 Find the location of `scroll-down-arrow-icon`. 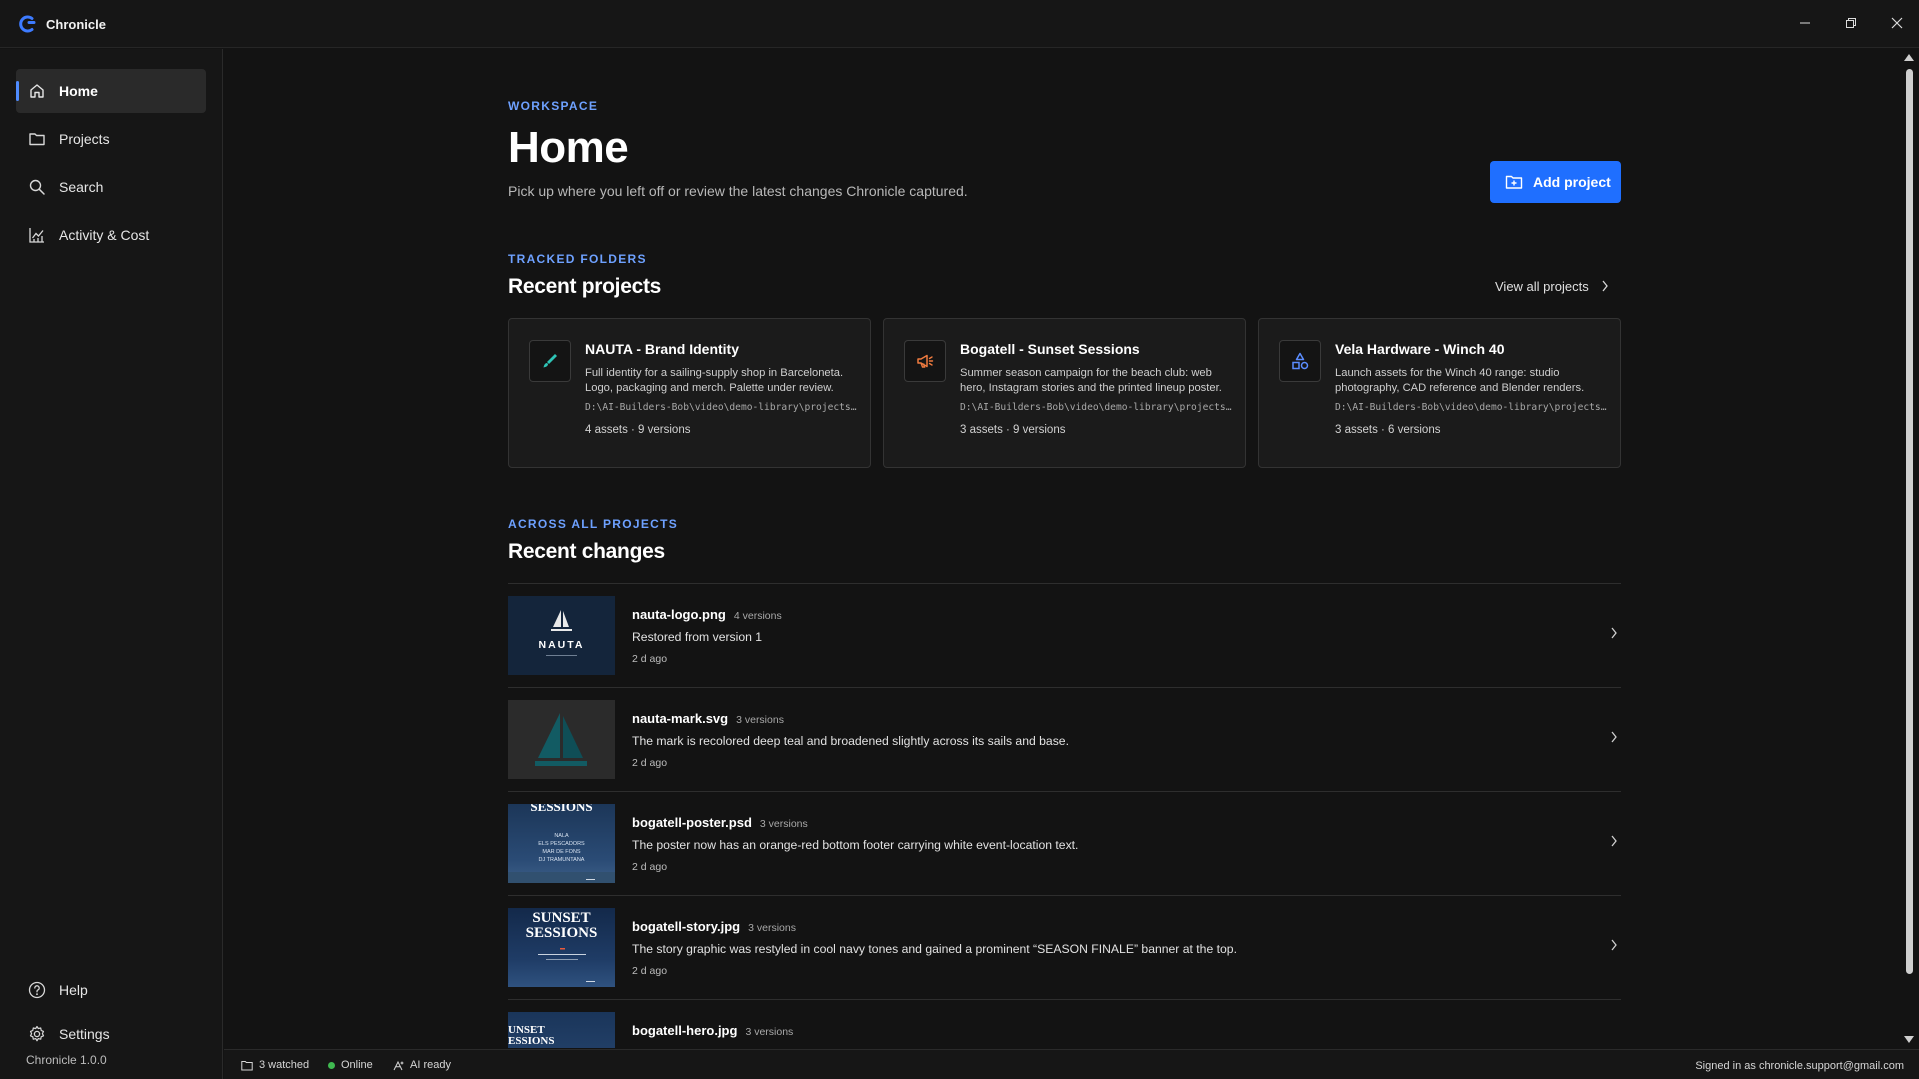

scroll-down-arrow-icon is located at coordinates (1909, 1039).